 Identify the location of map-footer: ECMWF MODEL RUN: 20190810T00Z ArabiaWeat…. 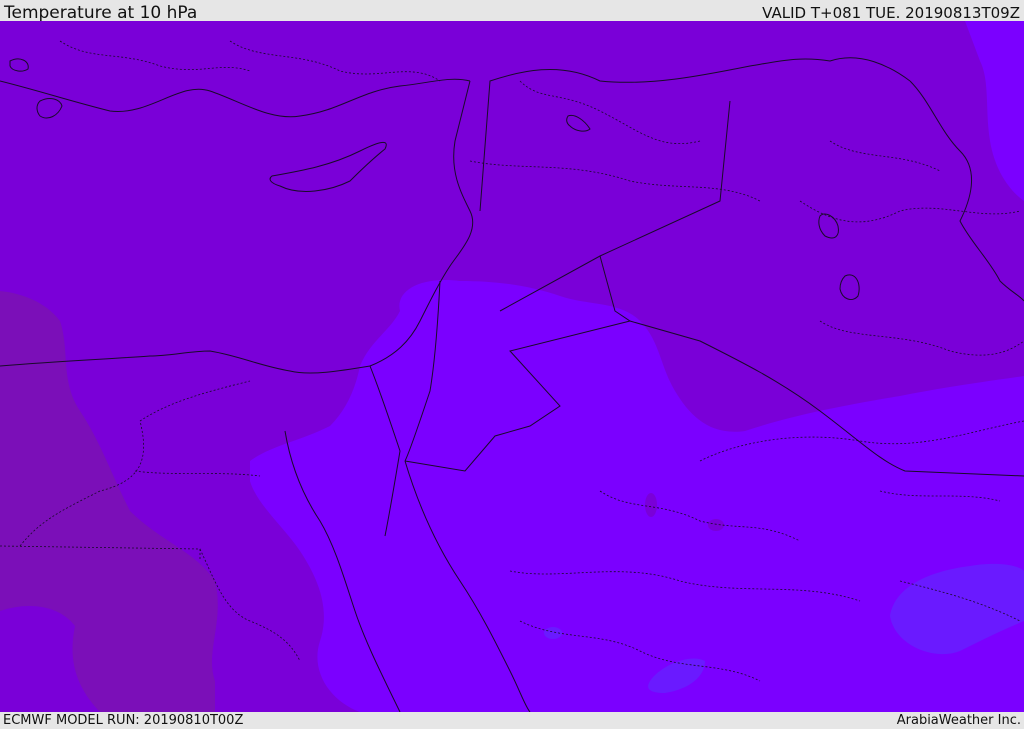
(512, 720).